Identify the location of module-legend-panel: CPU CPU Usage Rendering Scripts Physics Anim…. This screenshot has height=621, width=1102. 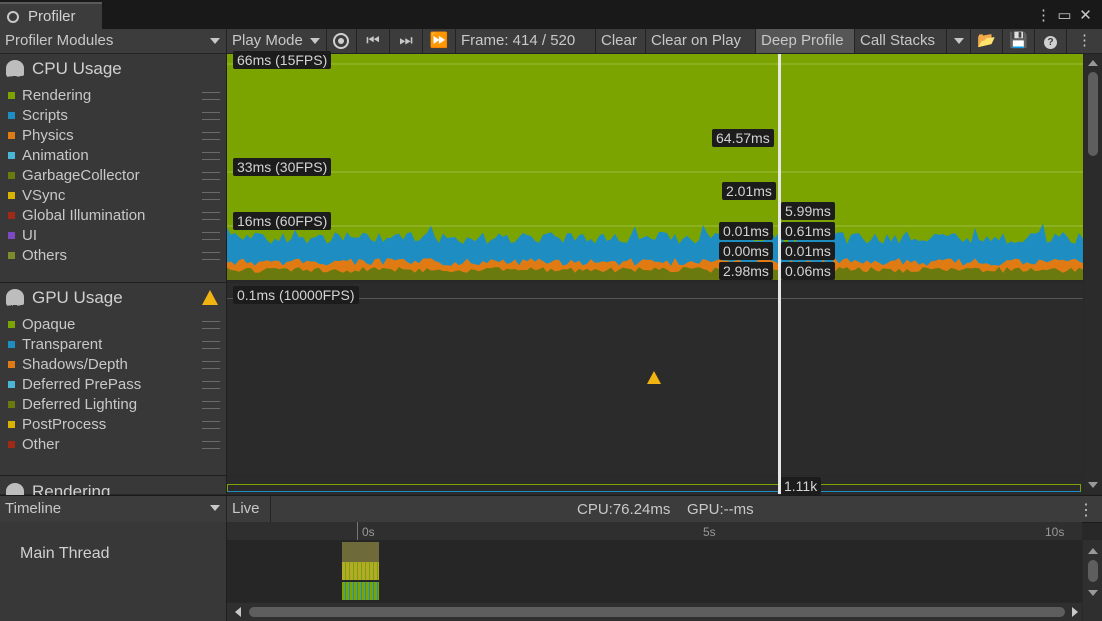
(113, 277).